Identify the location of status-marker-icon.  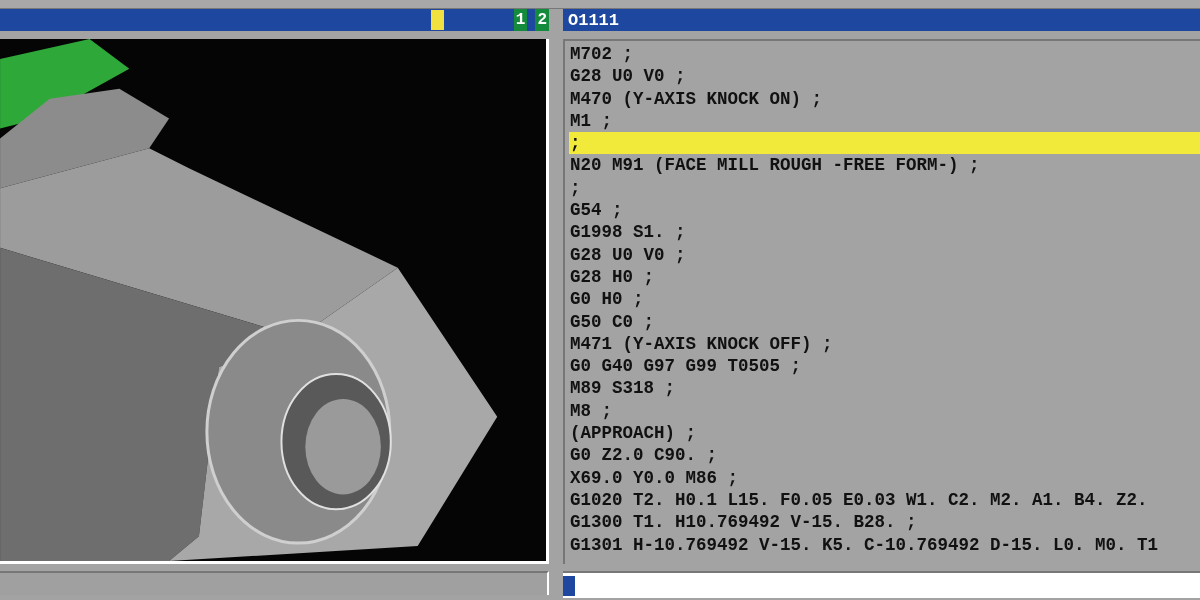
(437, 20).